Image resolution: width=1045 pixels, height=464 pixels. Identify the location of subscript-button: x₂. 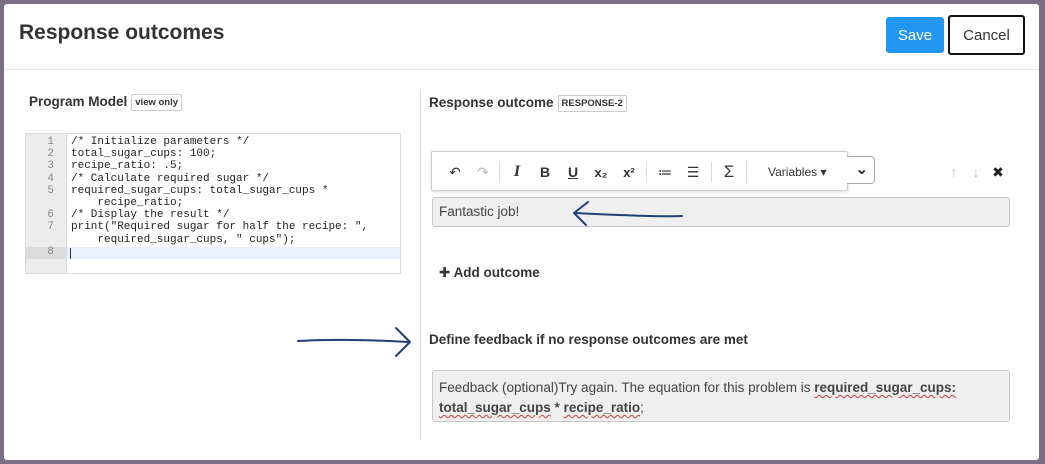
(601, 172).